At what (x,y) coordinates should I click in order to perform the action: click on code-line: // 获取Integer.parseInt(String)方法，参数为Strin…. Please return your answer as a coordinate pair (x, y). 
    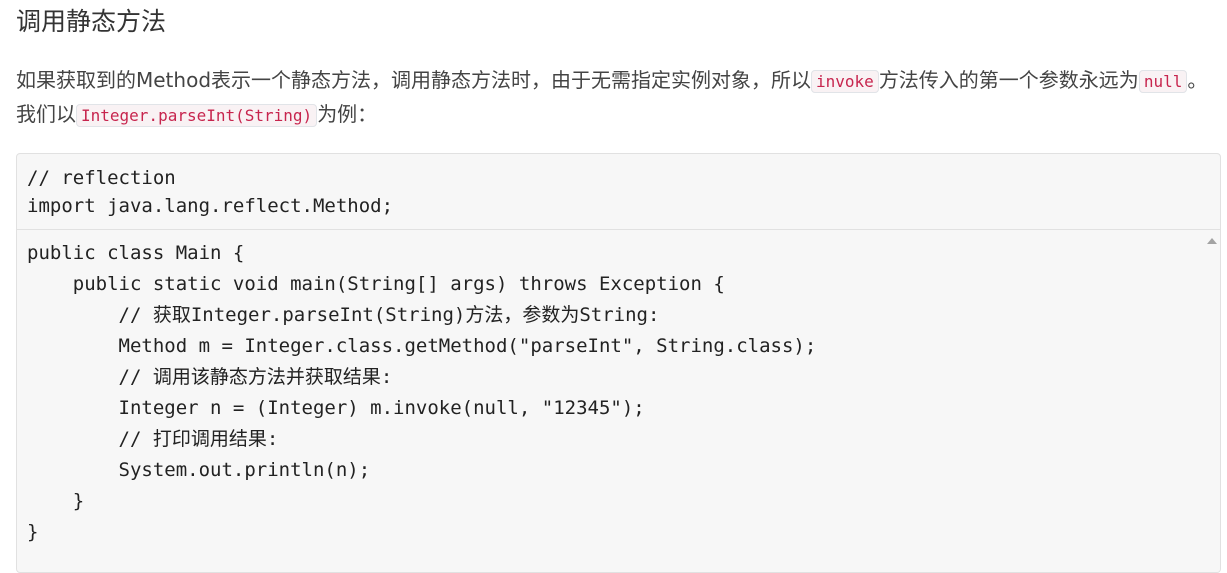
    Looking at the image, I should click on (343, 315).